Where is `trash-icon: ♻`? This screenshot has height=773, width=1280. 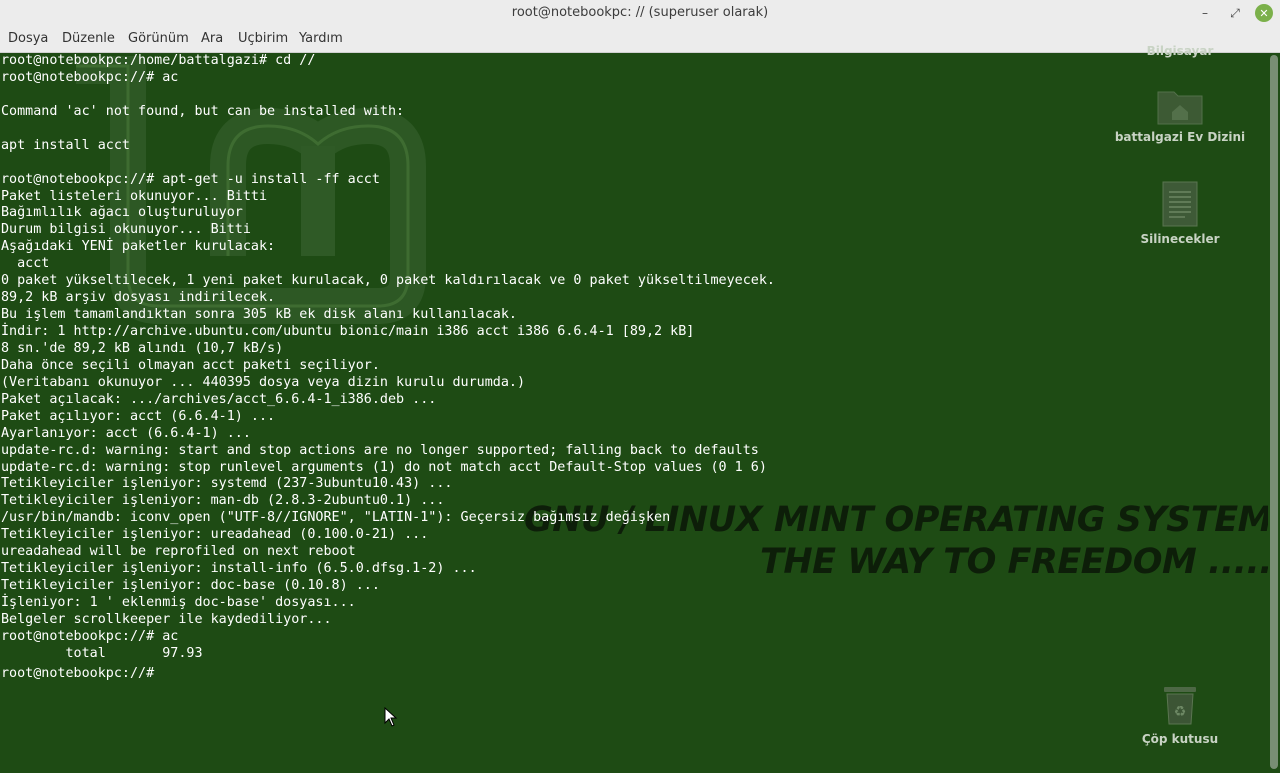 trash-icon: ♻ is located at coordinates (1180, 706).